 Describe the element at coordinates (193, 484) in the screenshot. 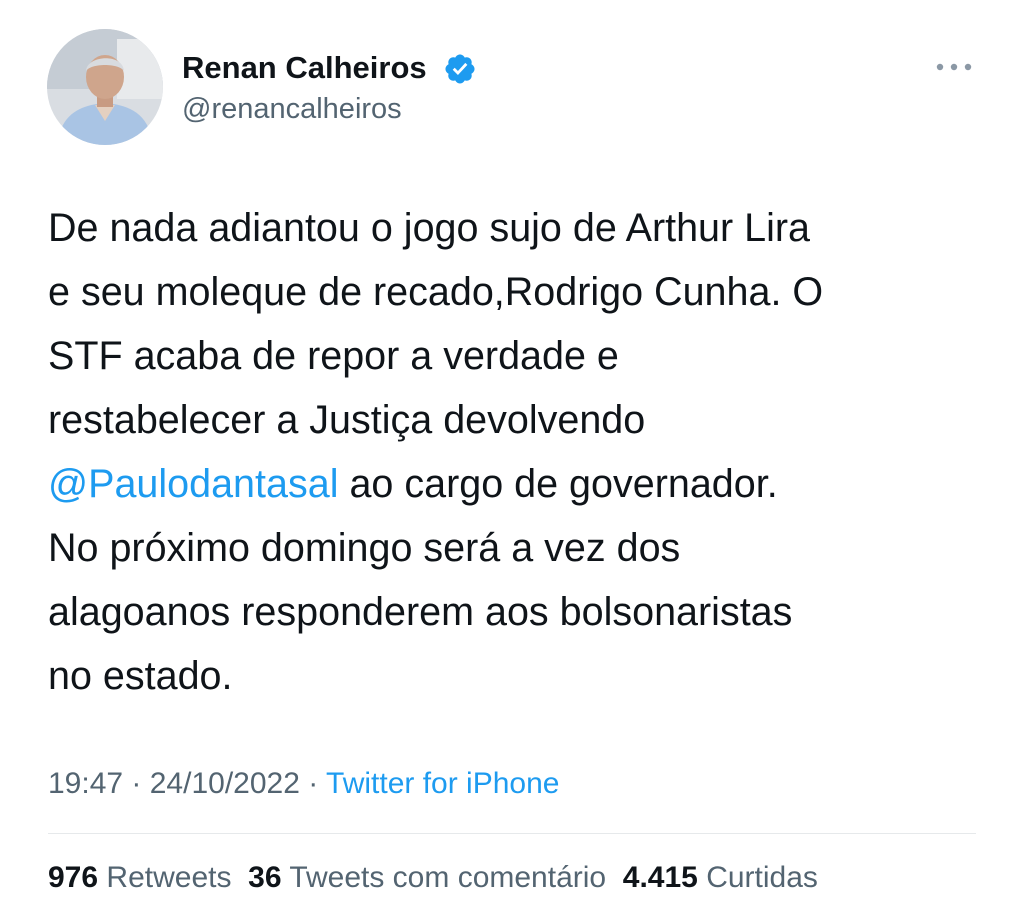

I see `mention-link: @Paulodantasal` at that location.